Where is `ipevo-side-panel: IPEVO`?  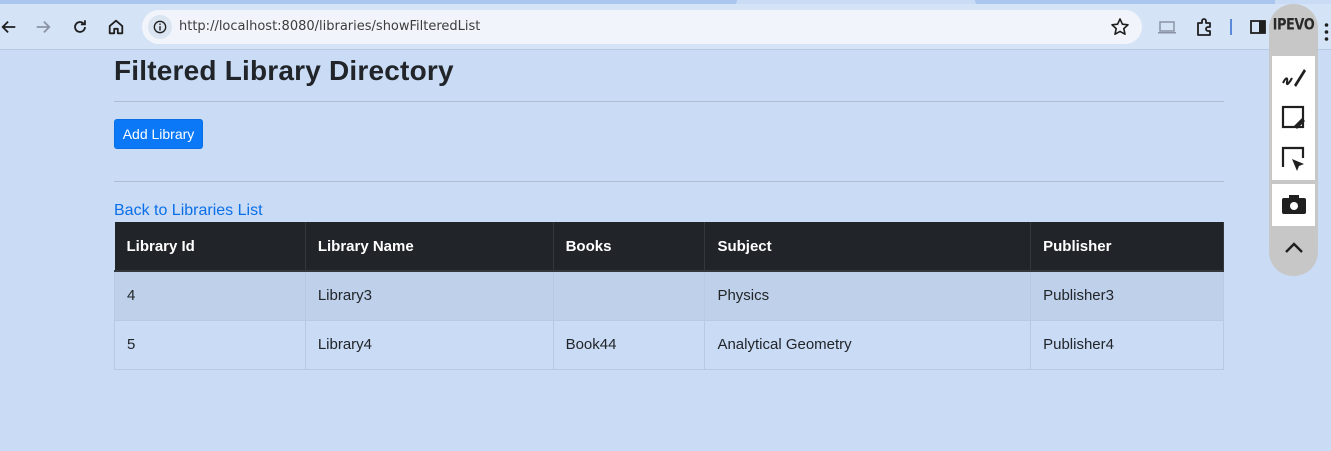
ipevo-side-panel: IPEVO is located at coordinates (1293, 140).